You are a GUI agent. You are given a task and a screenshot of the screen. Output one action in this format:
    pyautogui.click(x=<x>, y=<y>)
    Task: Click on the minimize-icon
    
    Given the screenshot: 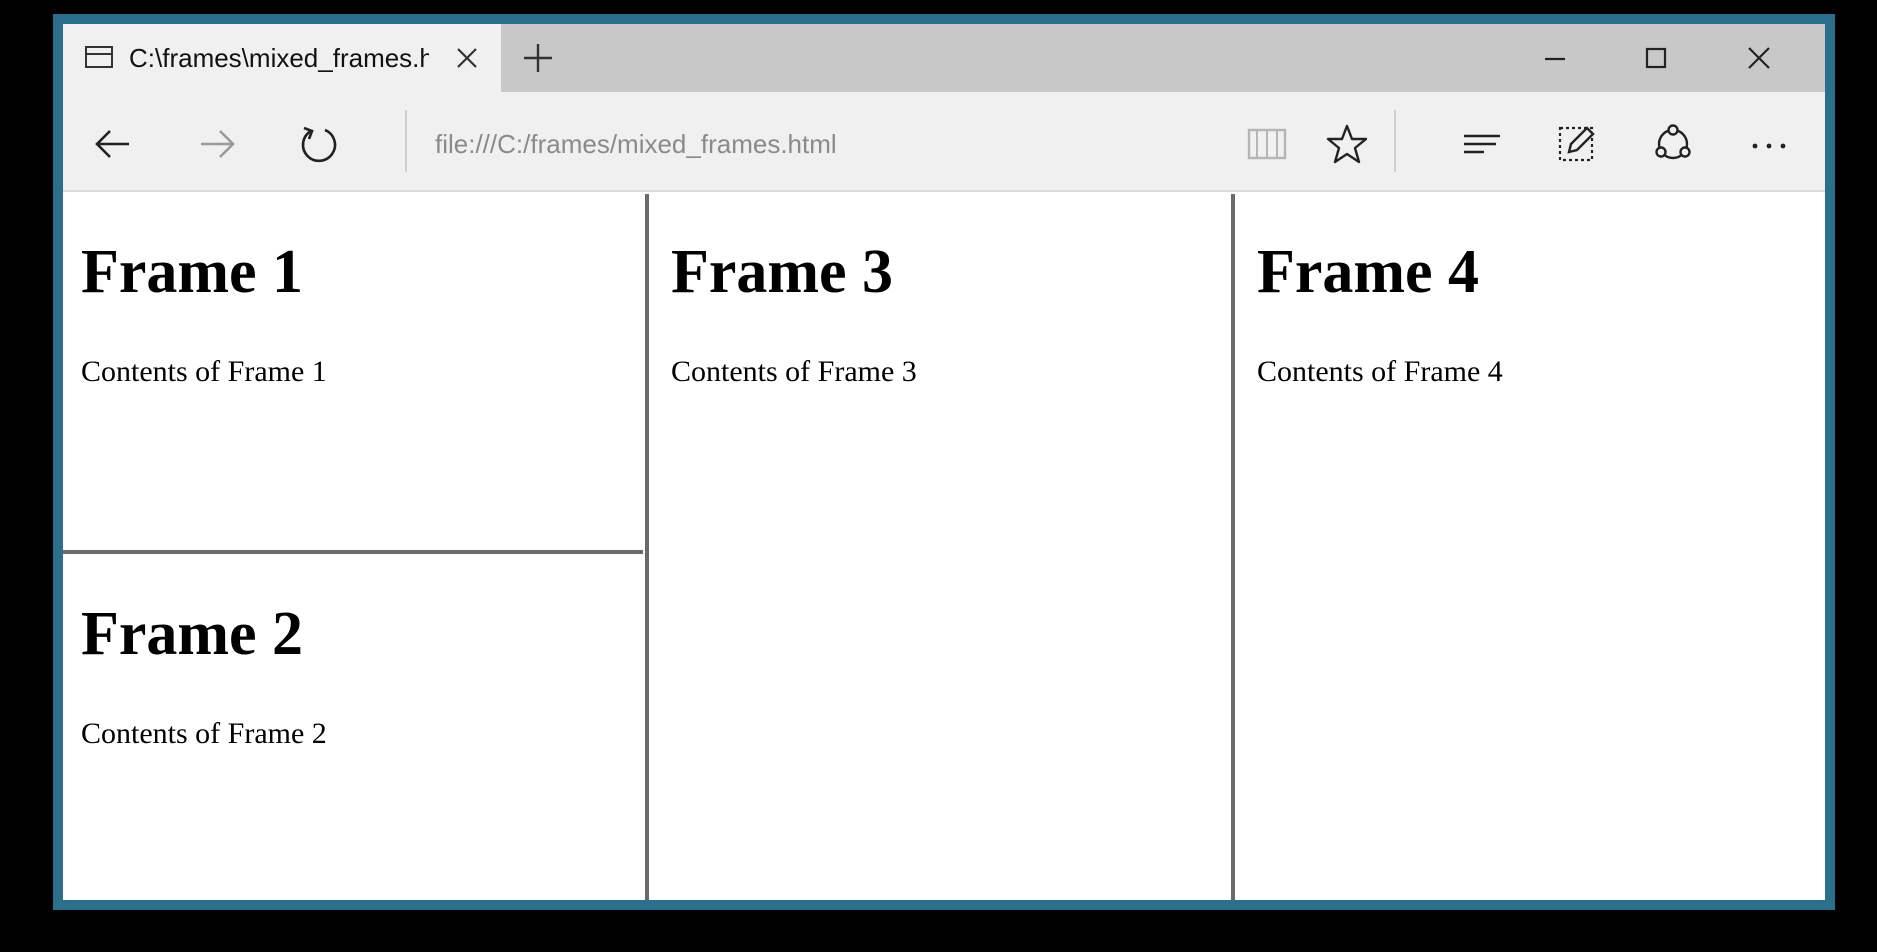 What is the action you would take?
    pyautogui.click(x=1555, y=58)
    